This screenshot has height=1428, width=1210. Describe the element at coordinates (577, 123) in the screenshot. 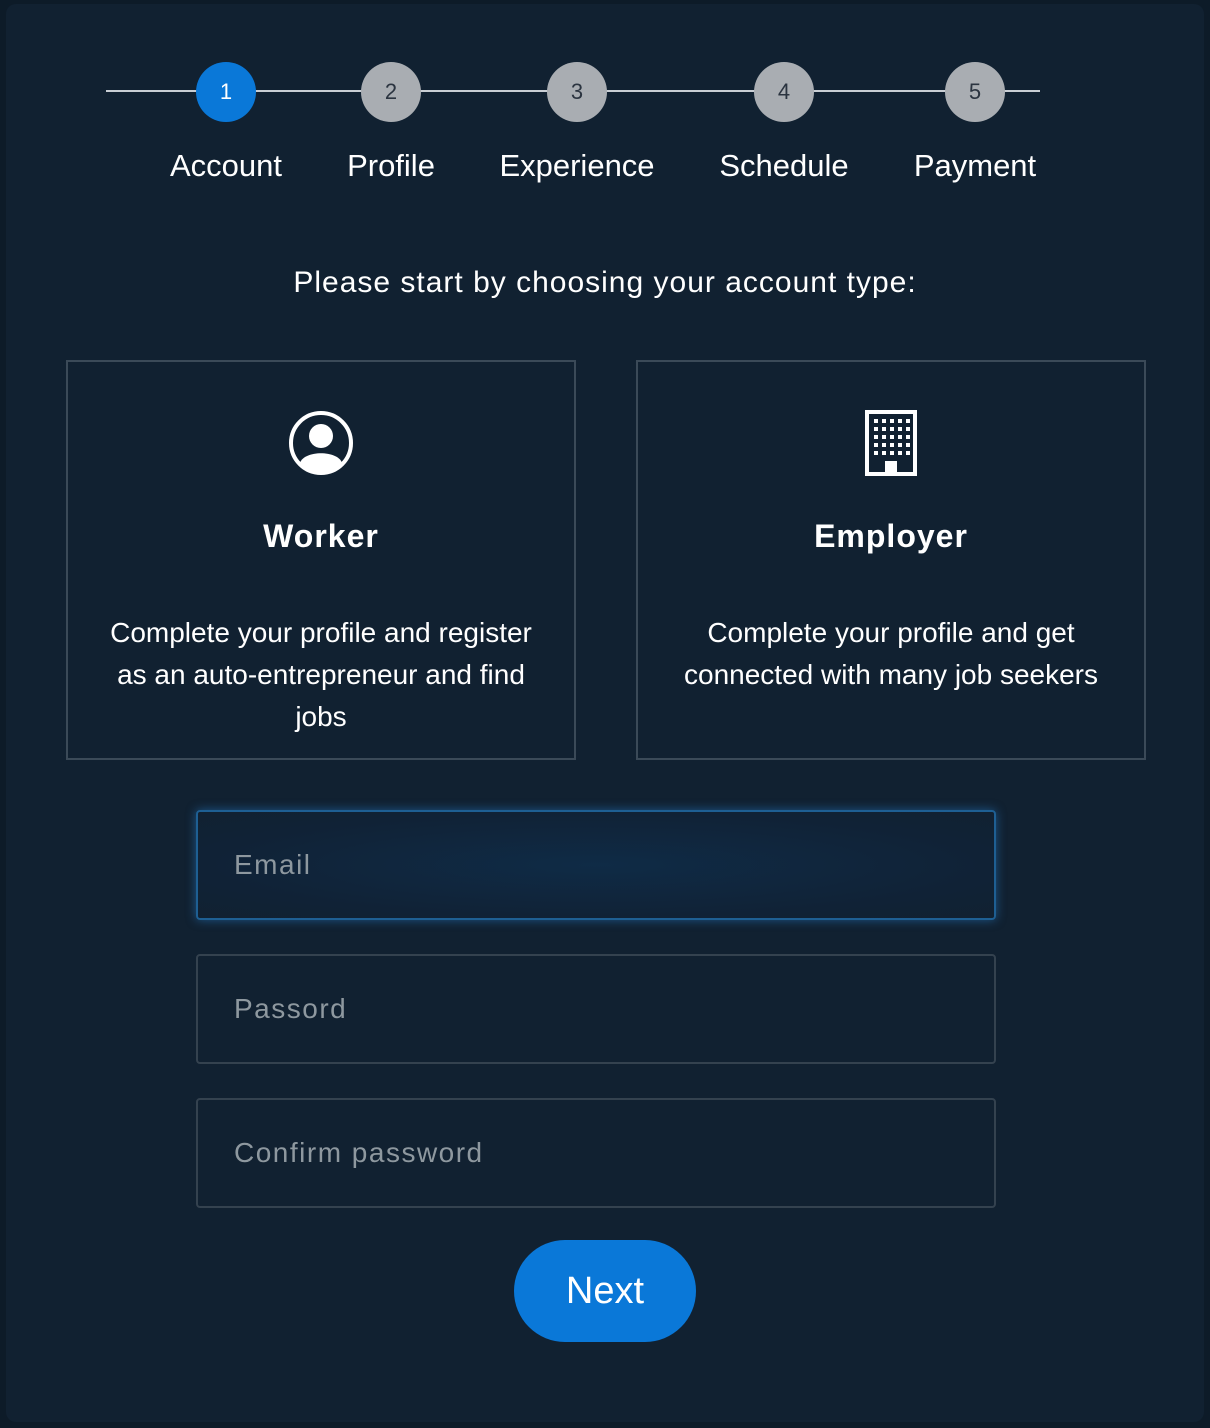

I see `step-experience: 3 Experience` at that location.